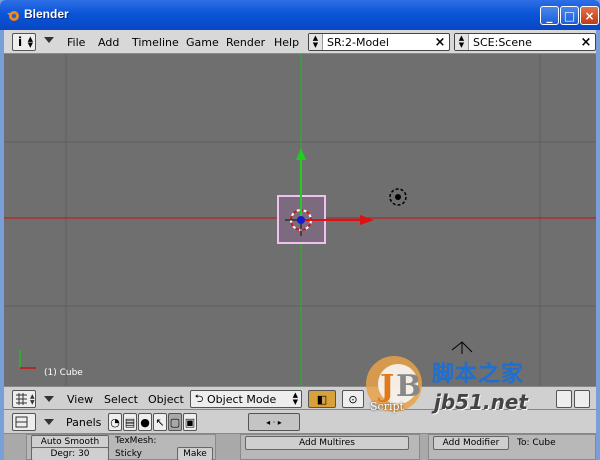  Describe the element at coordinates (46, 14) in the screenshot. I see `window-title: Blender` at that location.